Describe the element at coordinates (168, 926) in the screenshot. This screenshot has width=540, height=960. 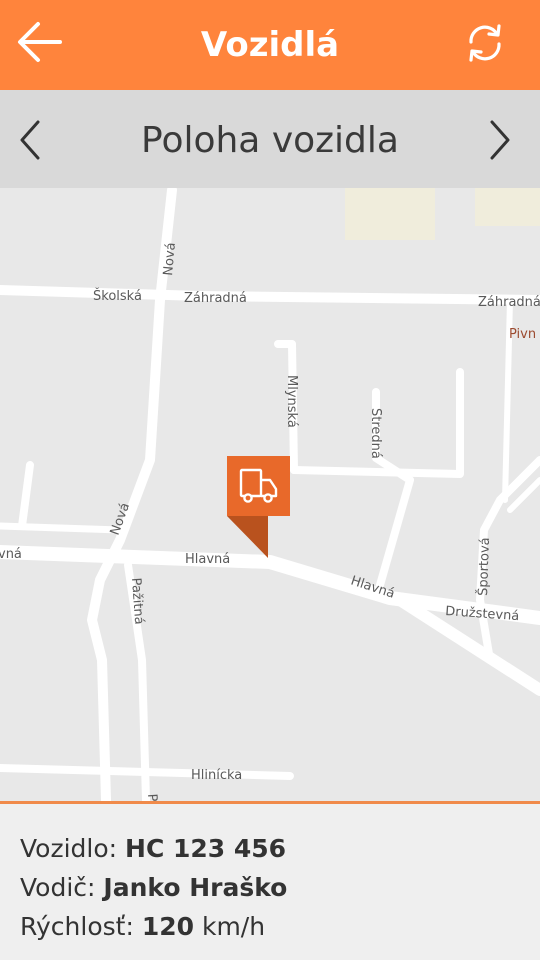
I see `speed-value: 120` at that location.